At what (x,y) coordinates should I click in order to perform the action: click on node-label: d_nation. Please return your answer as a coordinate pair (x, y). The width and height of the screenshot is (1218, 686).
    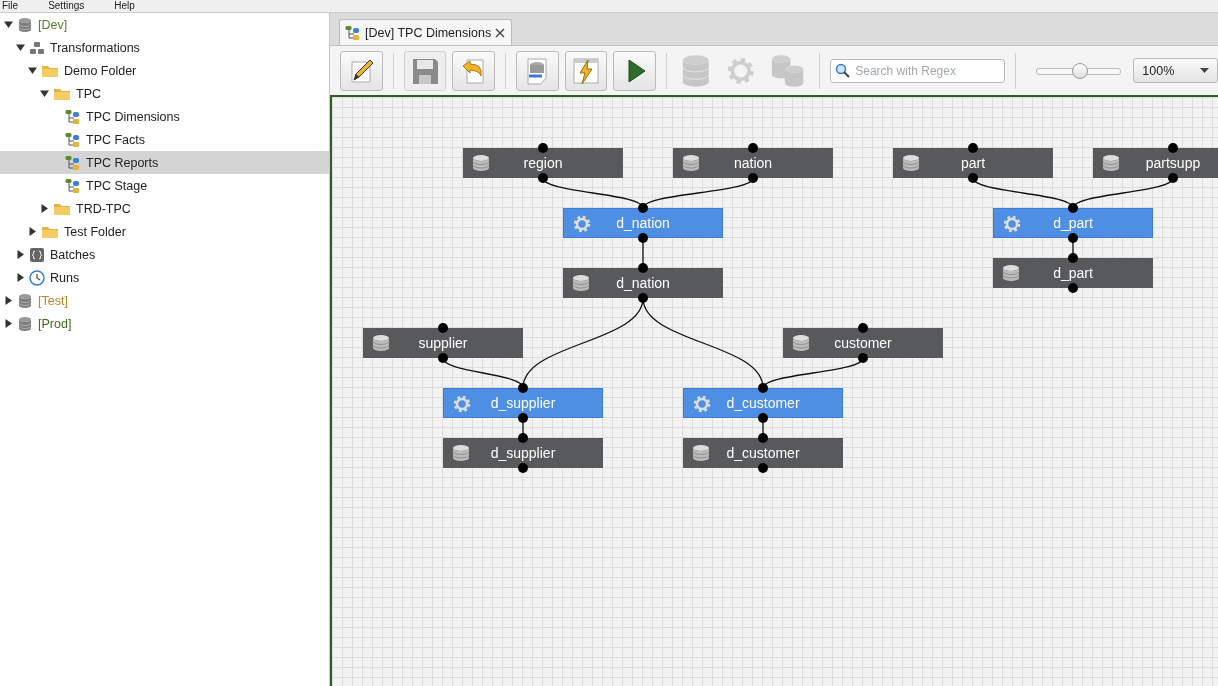
    Looking at the image, I should click on (643, 283).